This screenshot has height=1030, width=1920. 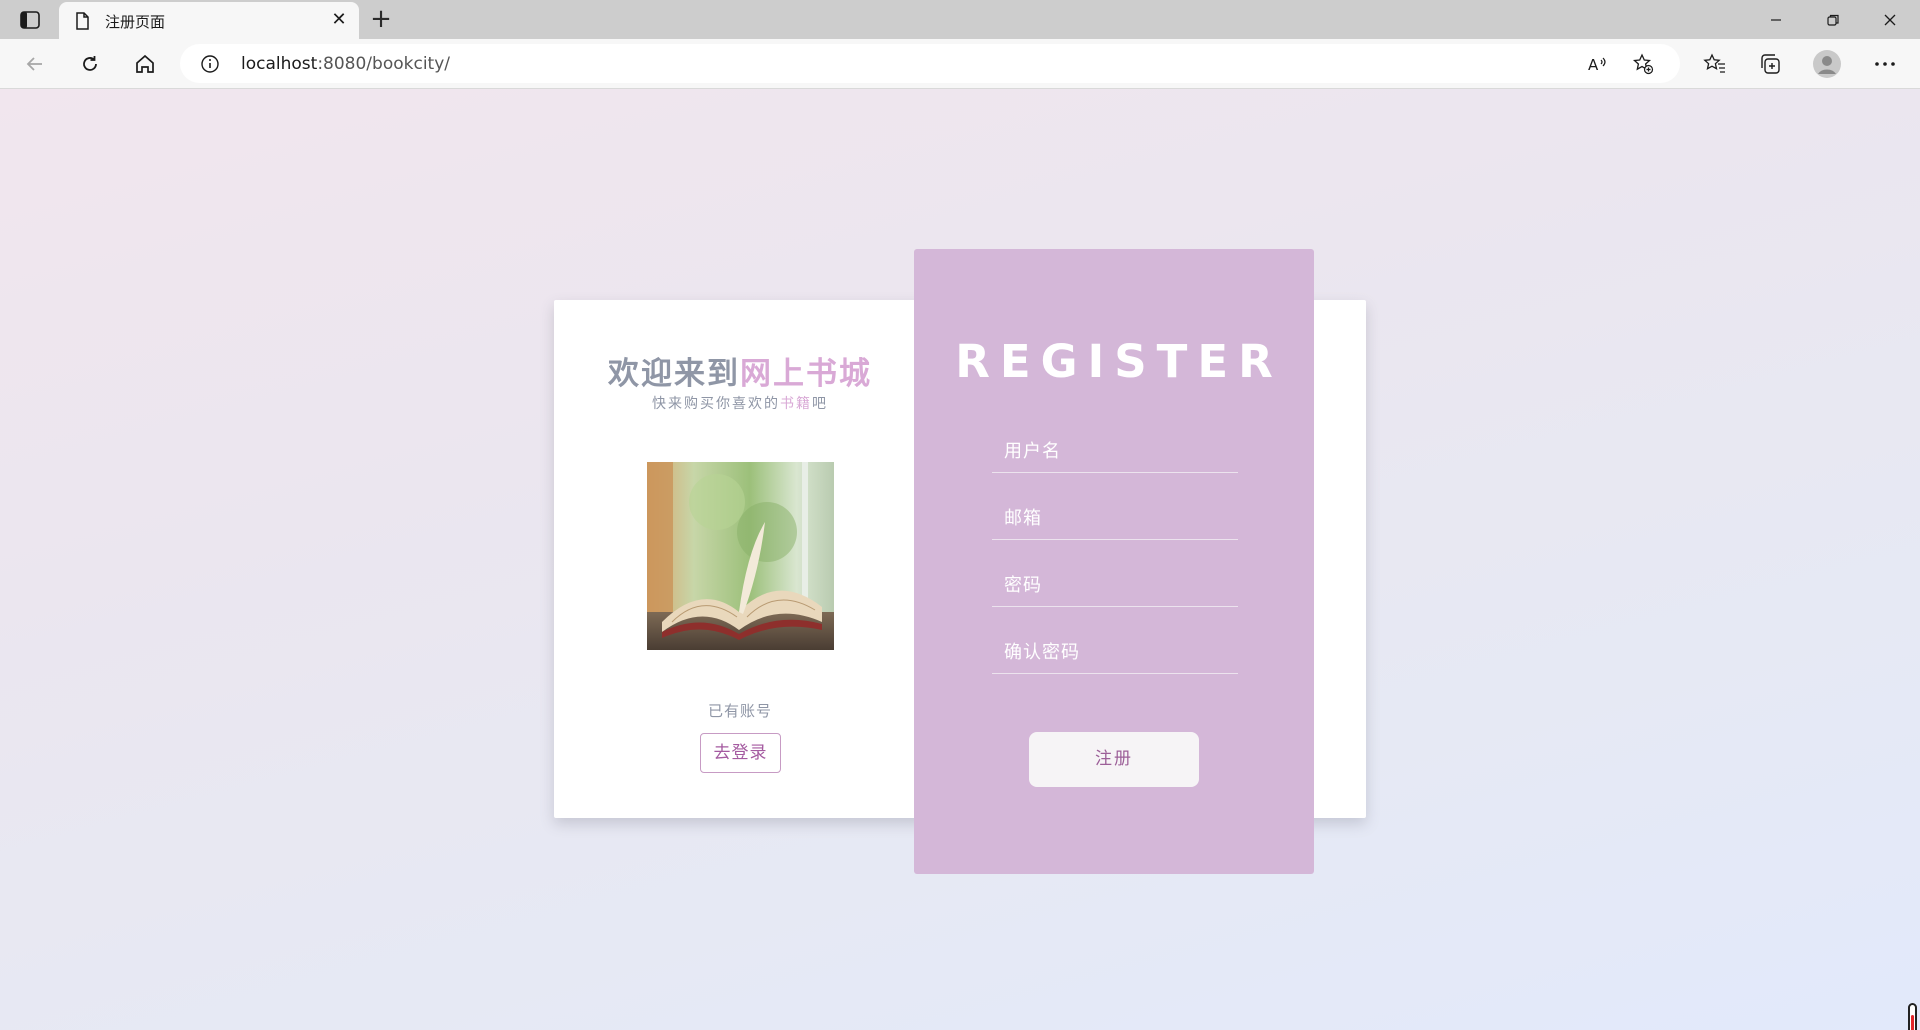 I want to click on back-arrow-icon, so click(x=35, y=64).